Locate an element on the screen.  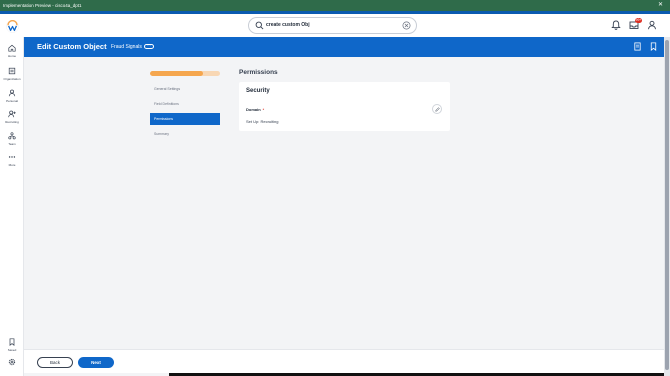
sidebar-item-label: Organization is located at coordinates (12, 79).